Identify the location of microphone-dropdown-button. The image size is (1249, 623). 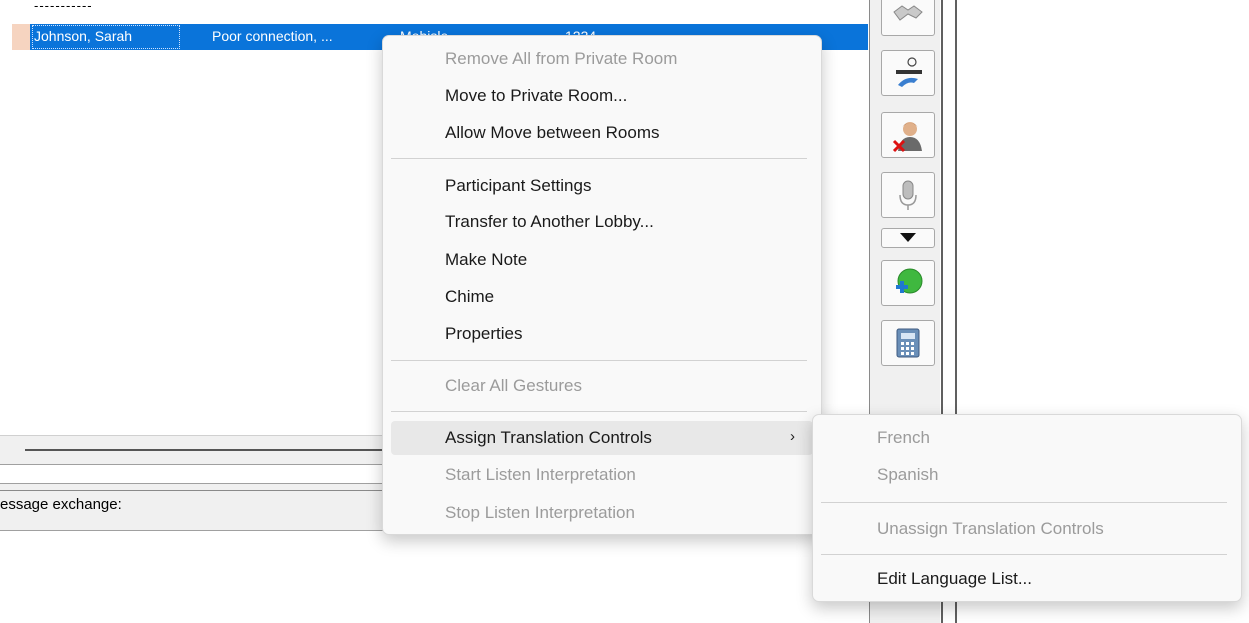
(908, 238).